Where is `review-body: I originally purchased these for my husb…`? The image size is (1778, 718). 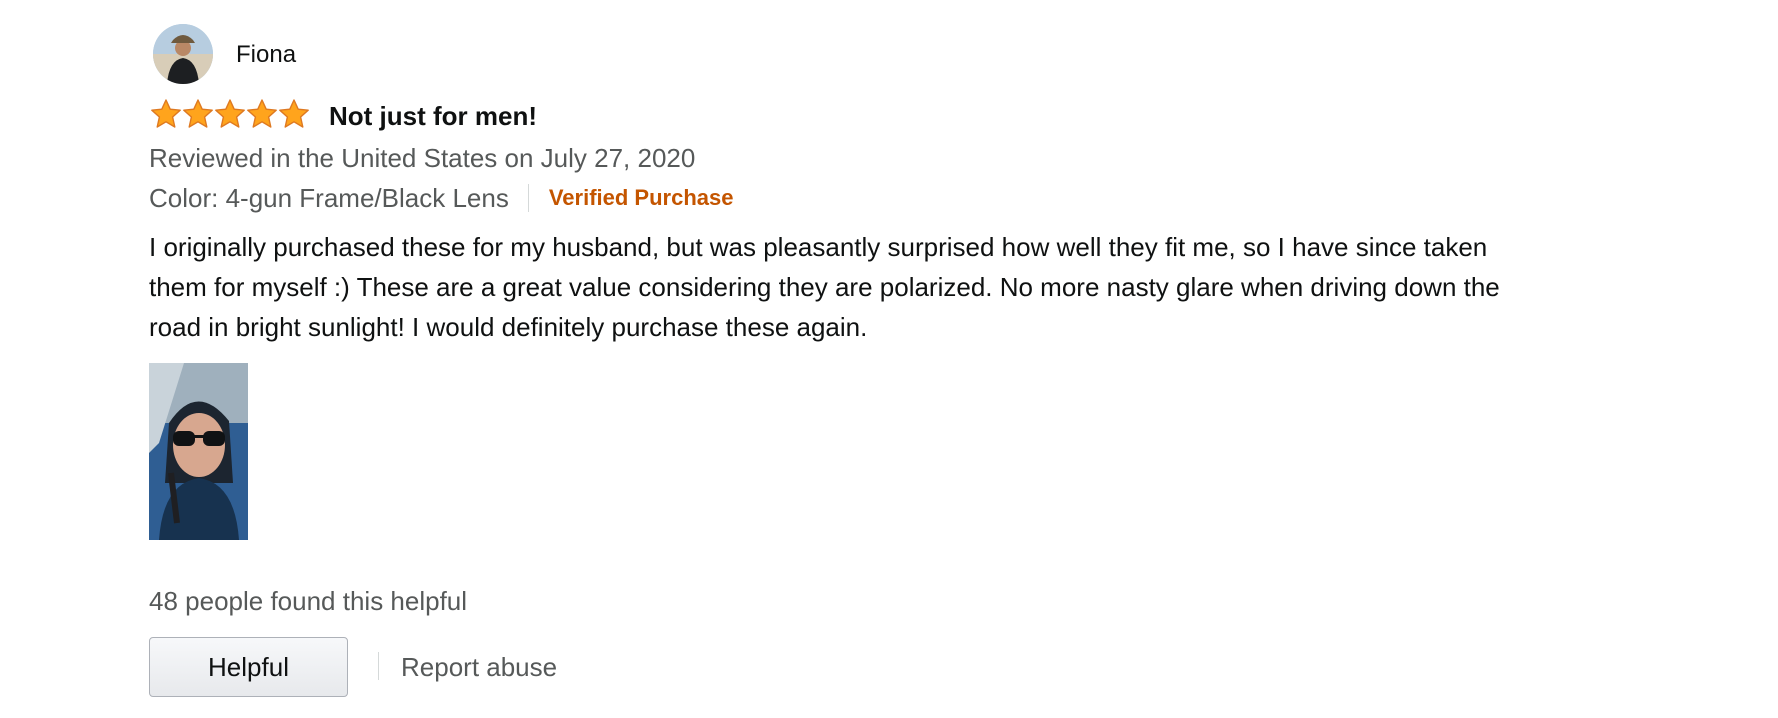 review-body: I originally purchased these for my husb… is located at coordinates (824, 287).